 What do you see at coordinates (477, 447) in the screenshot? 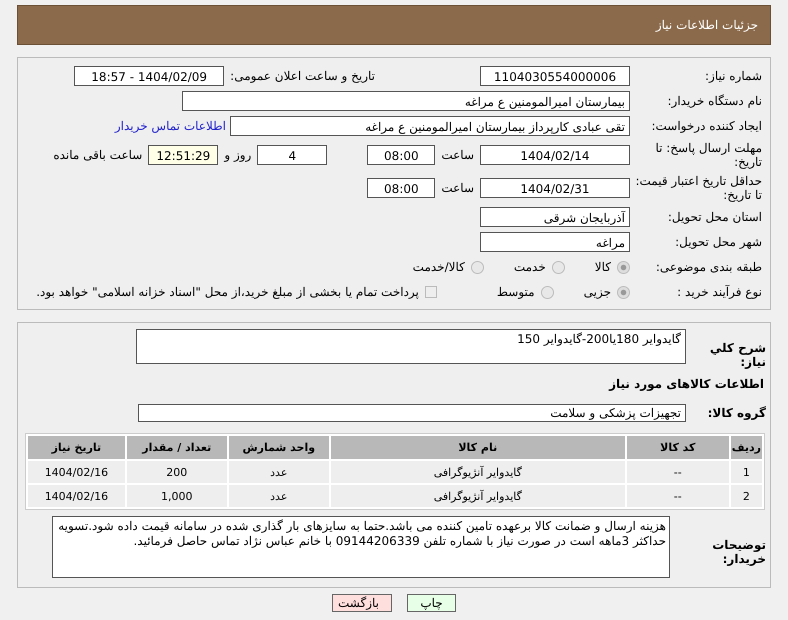
I see `column-header: نام کالا` at bounding box center [477, 447].